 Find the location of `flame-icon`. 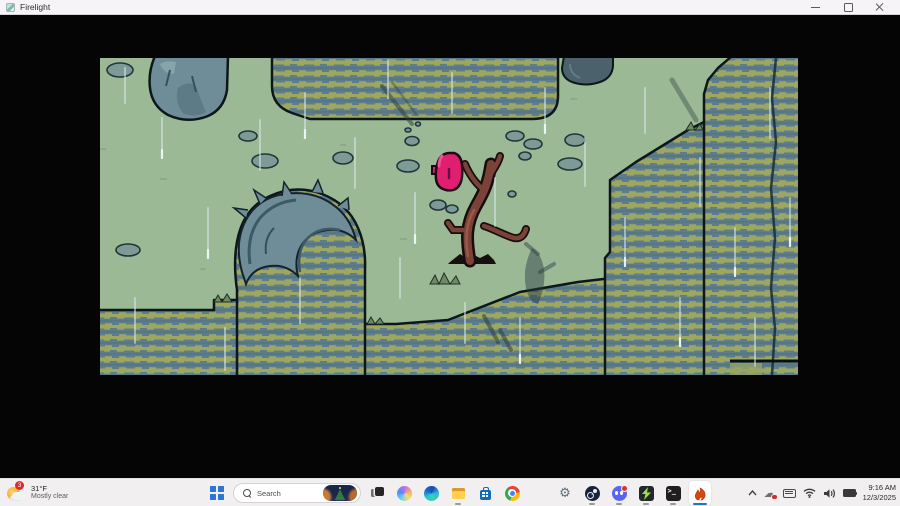

flame-icon is located at coordinates (700, 493).